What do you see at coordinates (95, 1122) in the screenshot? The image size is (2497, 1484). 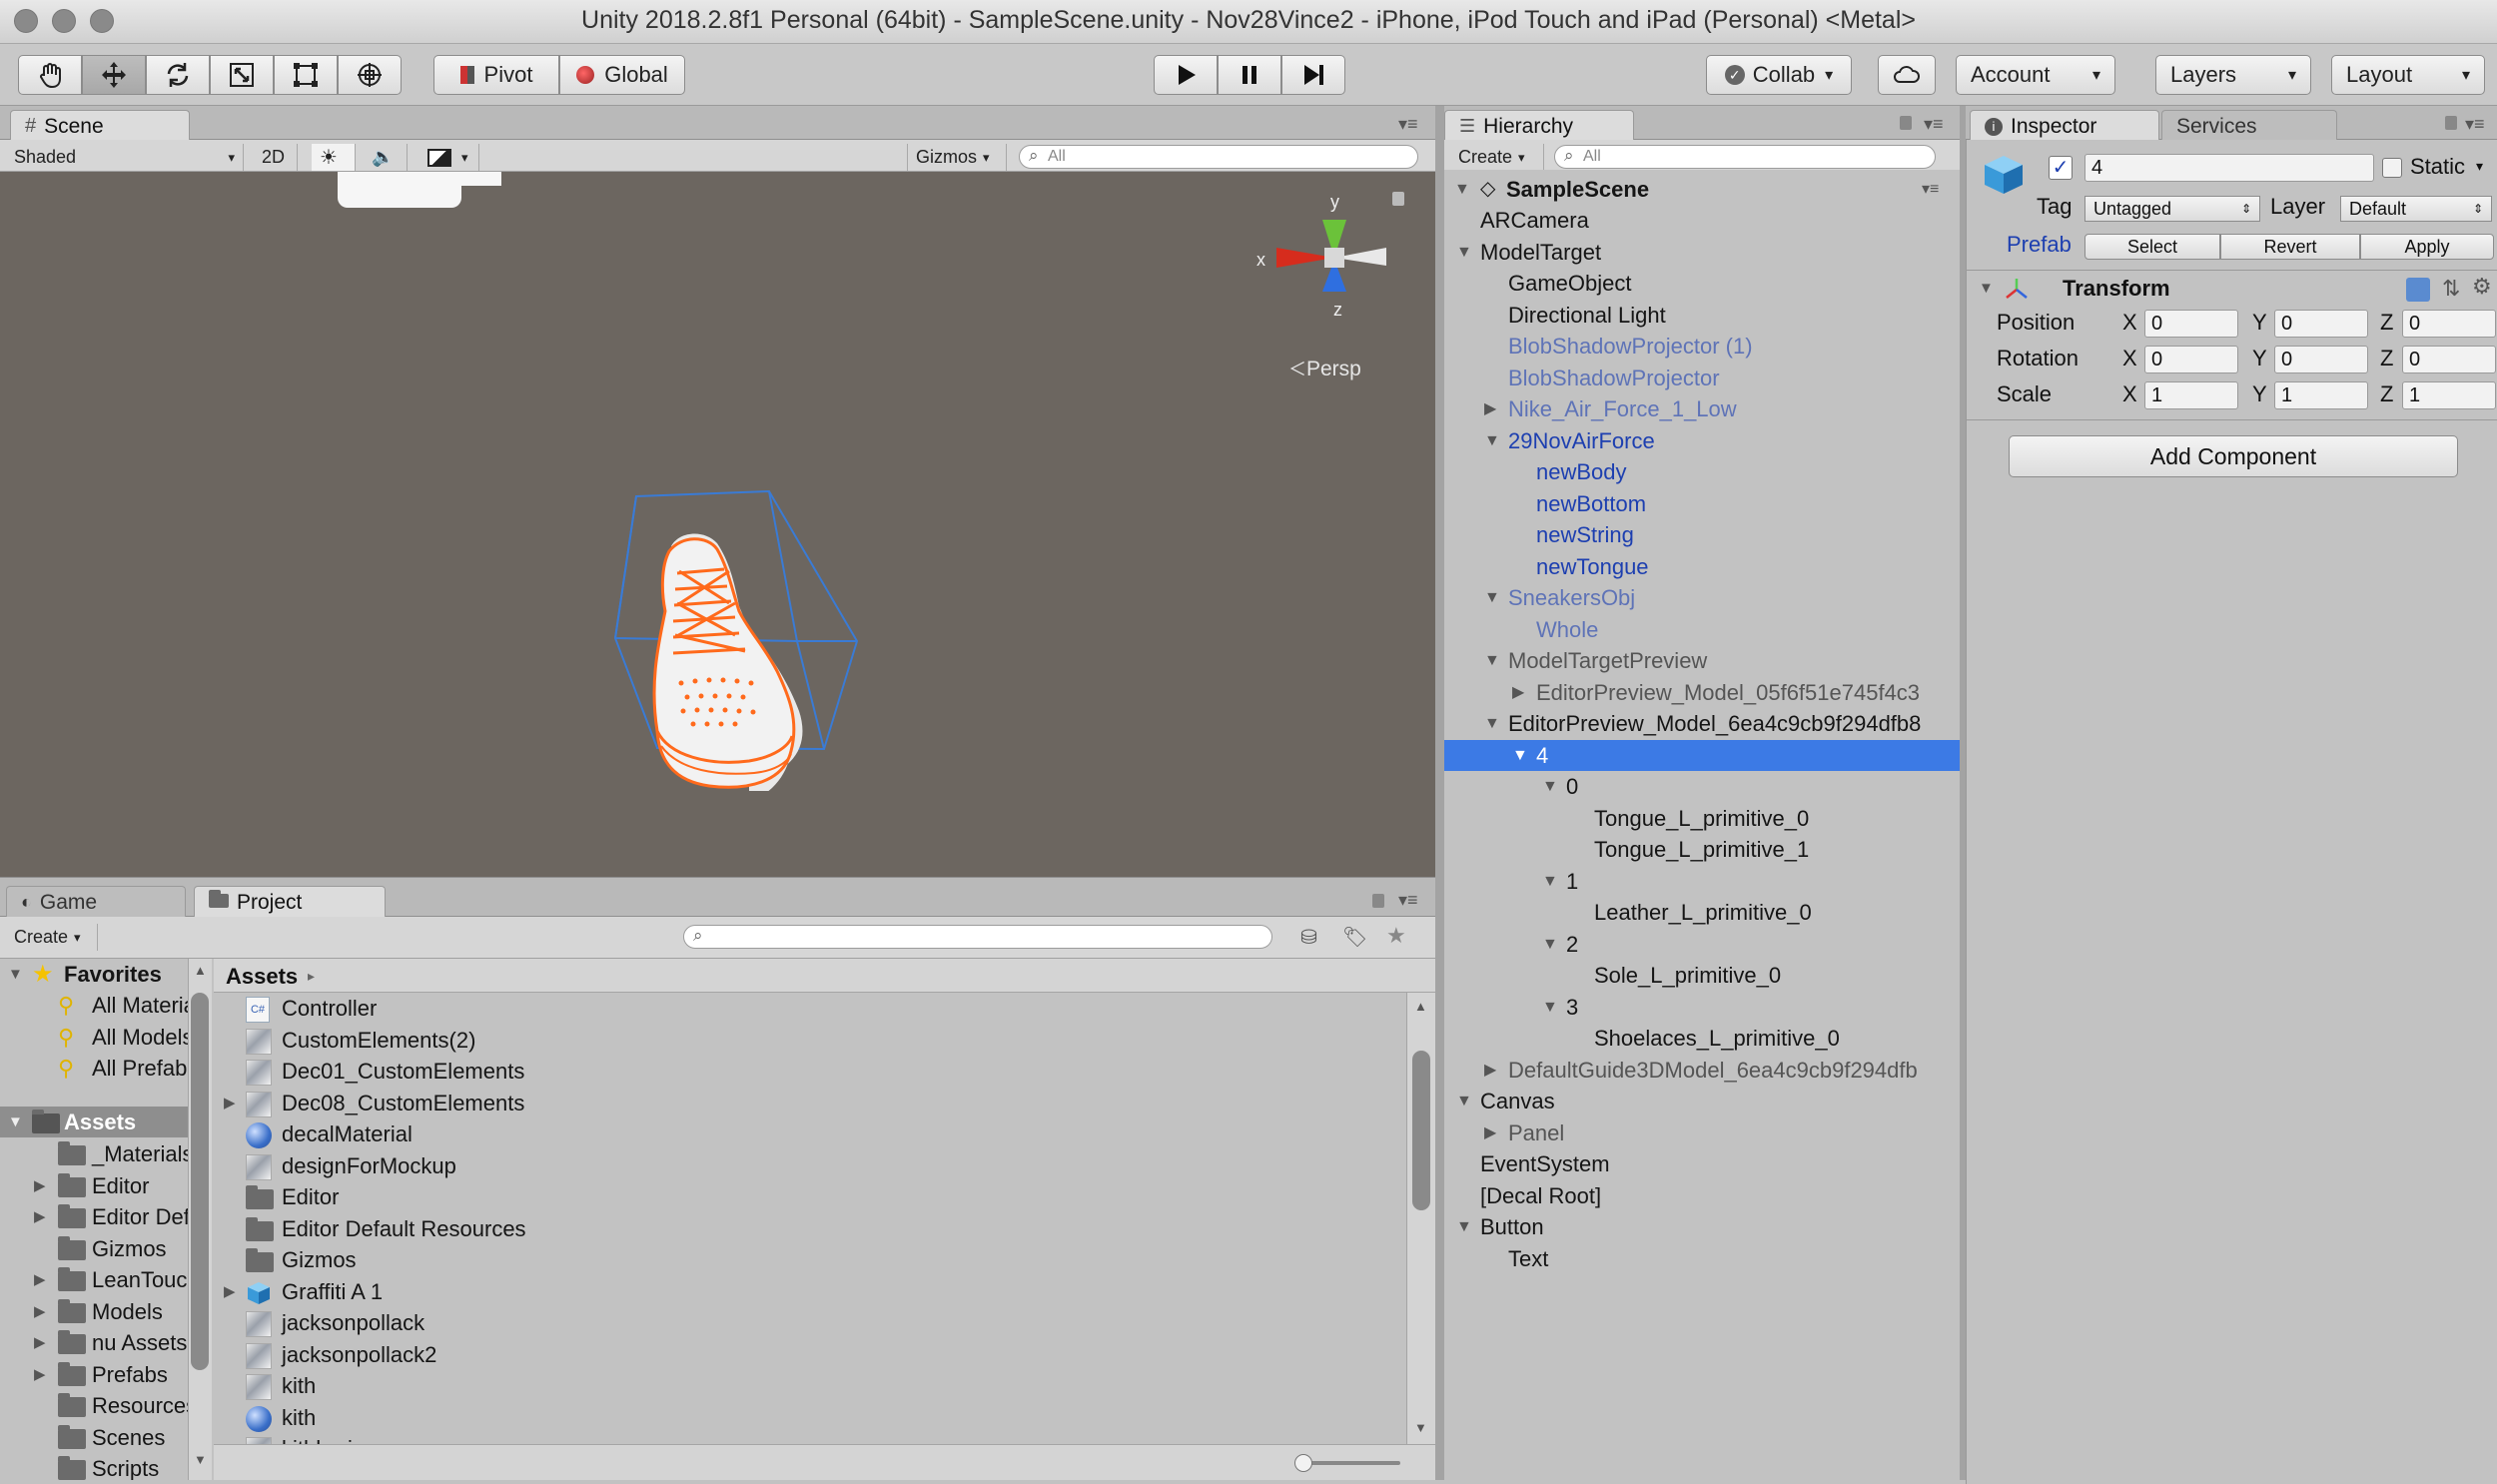 I see `assets-root: ▼ Assets` at bounding box center [95, 1122].